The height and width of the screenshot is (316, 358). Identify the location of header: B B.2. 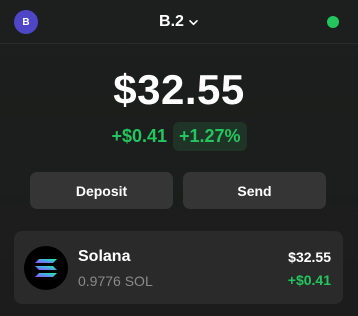
(179, 22).